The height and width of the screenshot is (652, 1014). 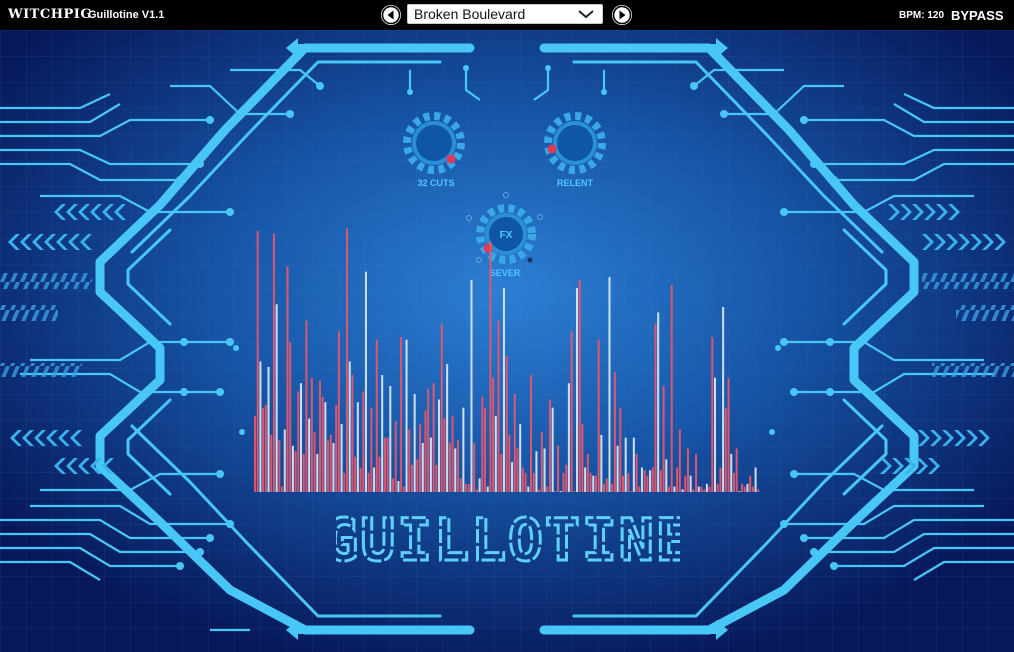 I want to click on logo-text: GUILLOTINE, so click(x=508, y=538).